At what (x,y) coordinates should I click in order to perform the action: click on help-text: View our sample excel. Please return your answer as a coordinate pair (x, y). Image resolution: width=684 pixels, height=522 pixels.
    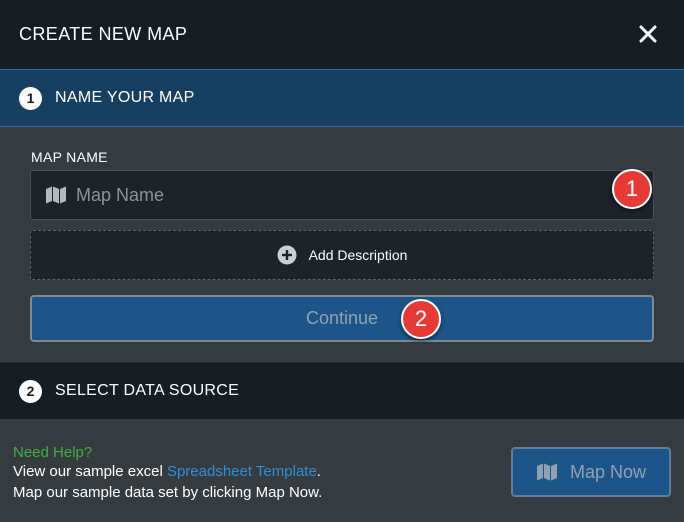
    Looking at the image, I should click on (90, 471).